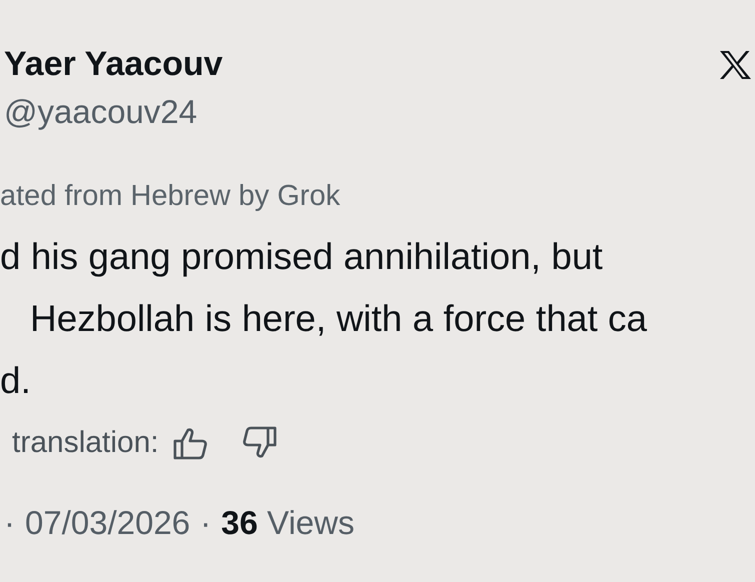 The image size is (755, 582). What do you see at coordinates (735, 65) in the screenshot?
I see `x-logo-icon` at bounding box center [735, 65].